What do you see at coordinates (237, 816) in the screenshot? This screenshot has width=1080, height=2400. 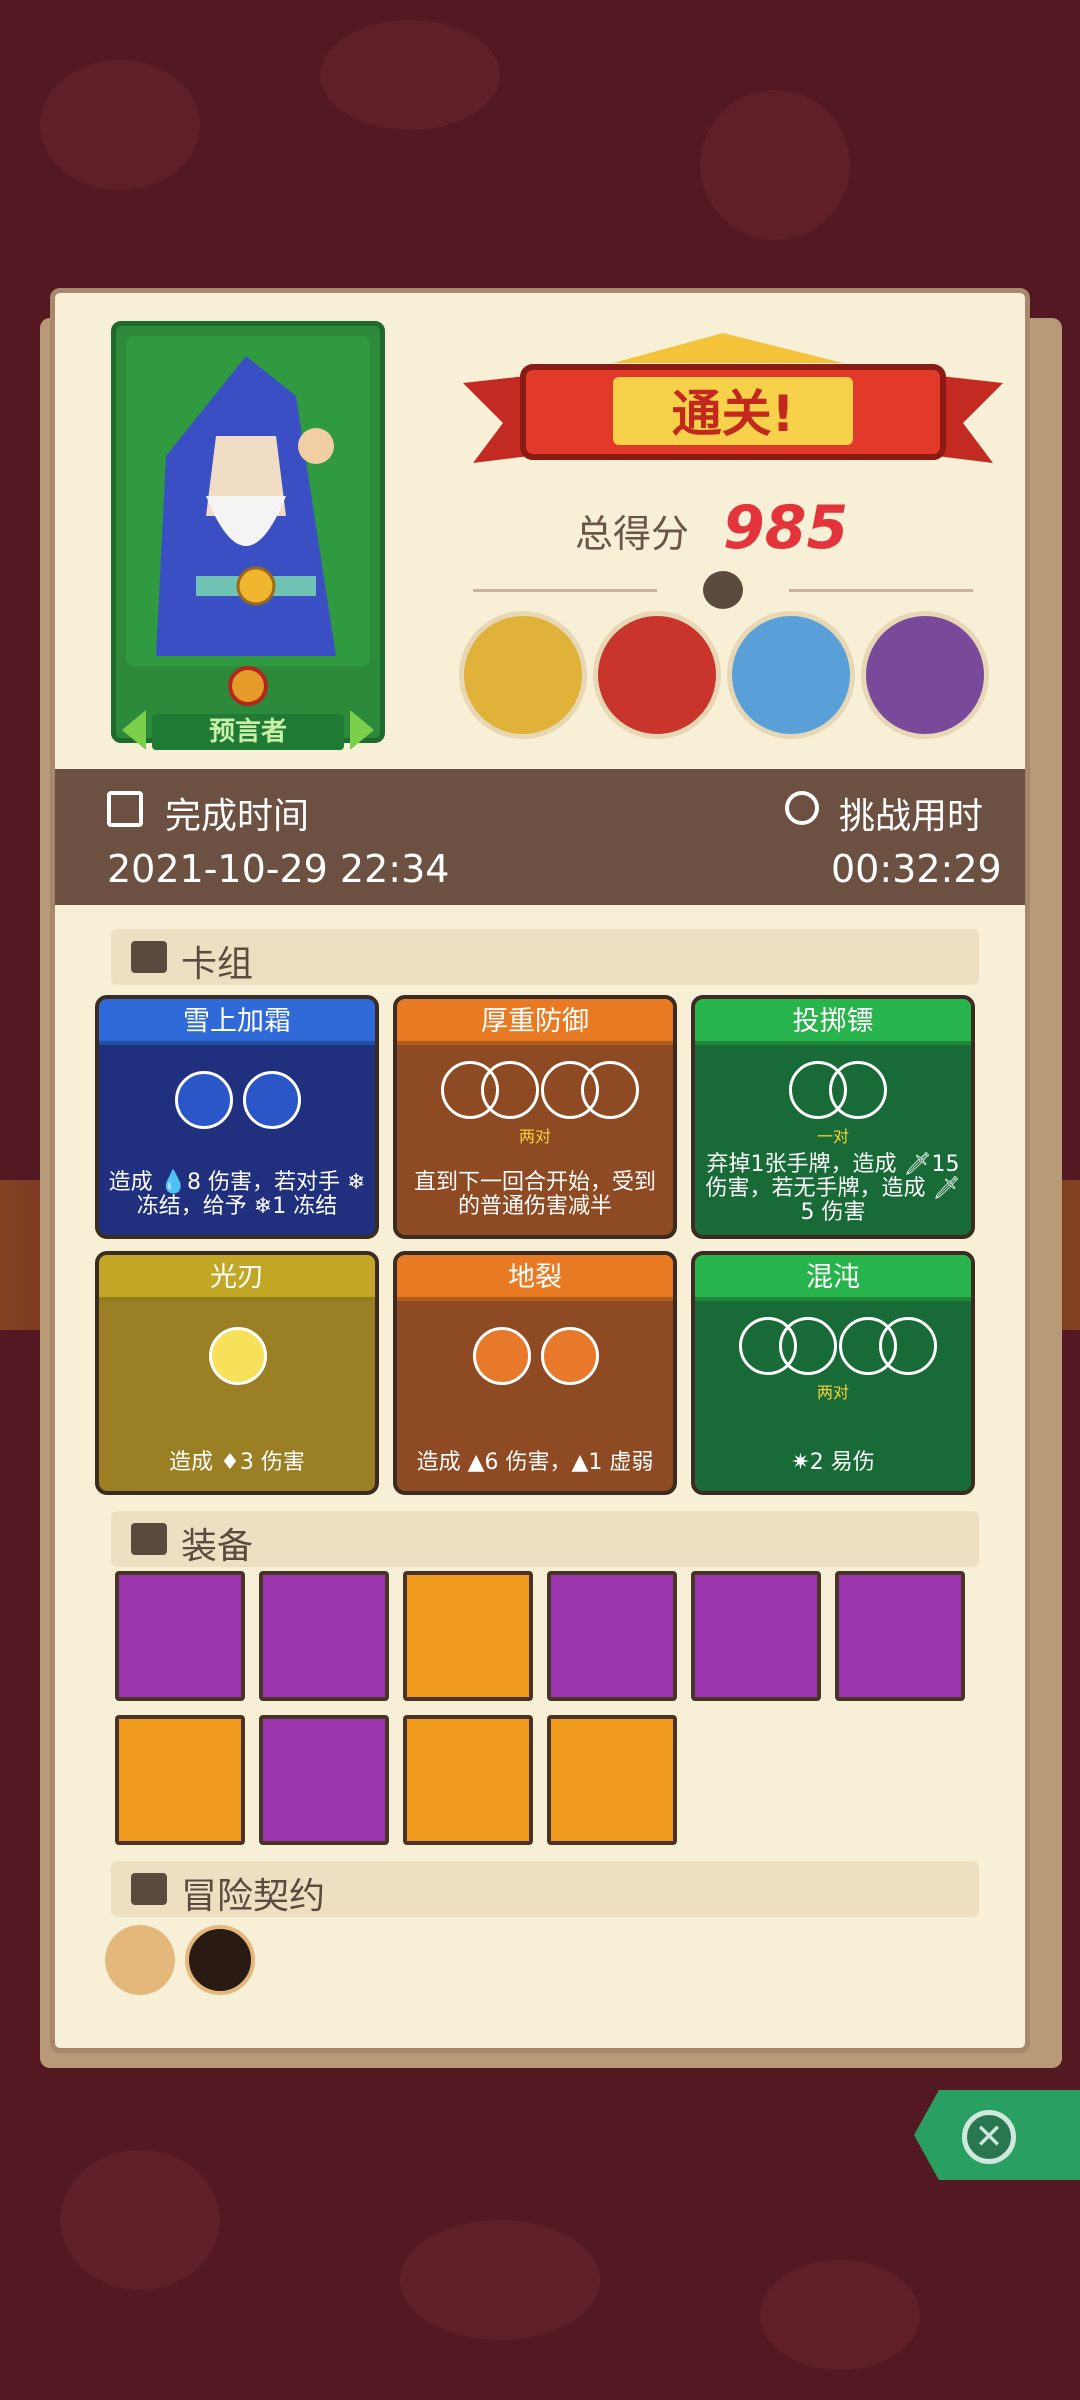 I see `complete-time-label: 完成时间` at bounding box center [237, 816].